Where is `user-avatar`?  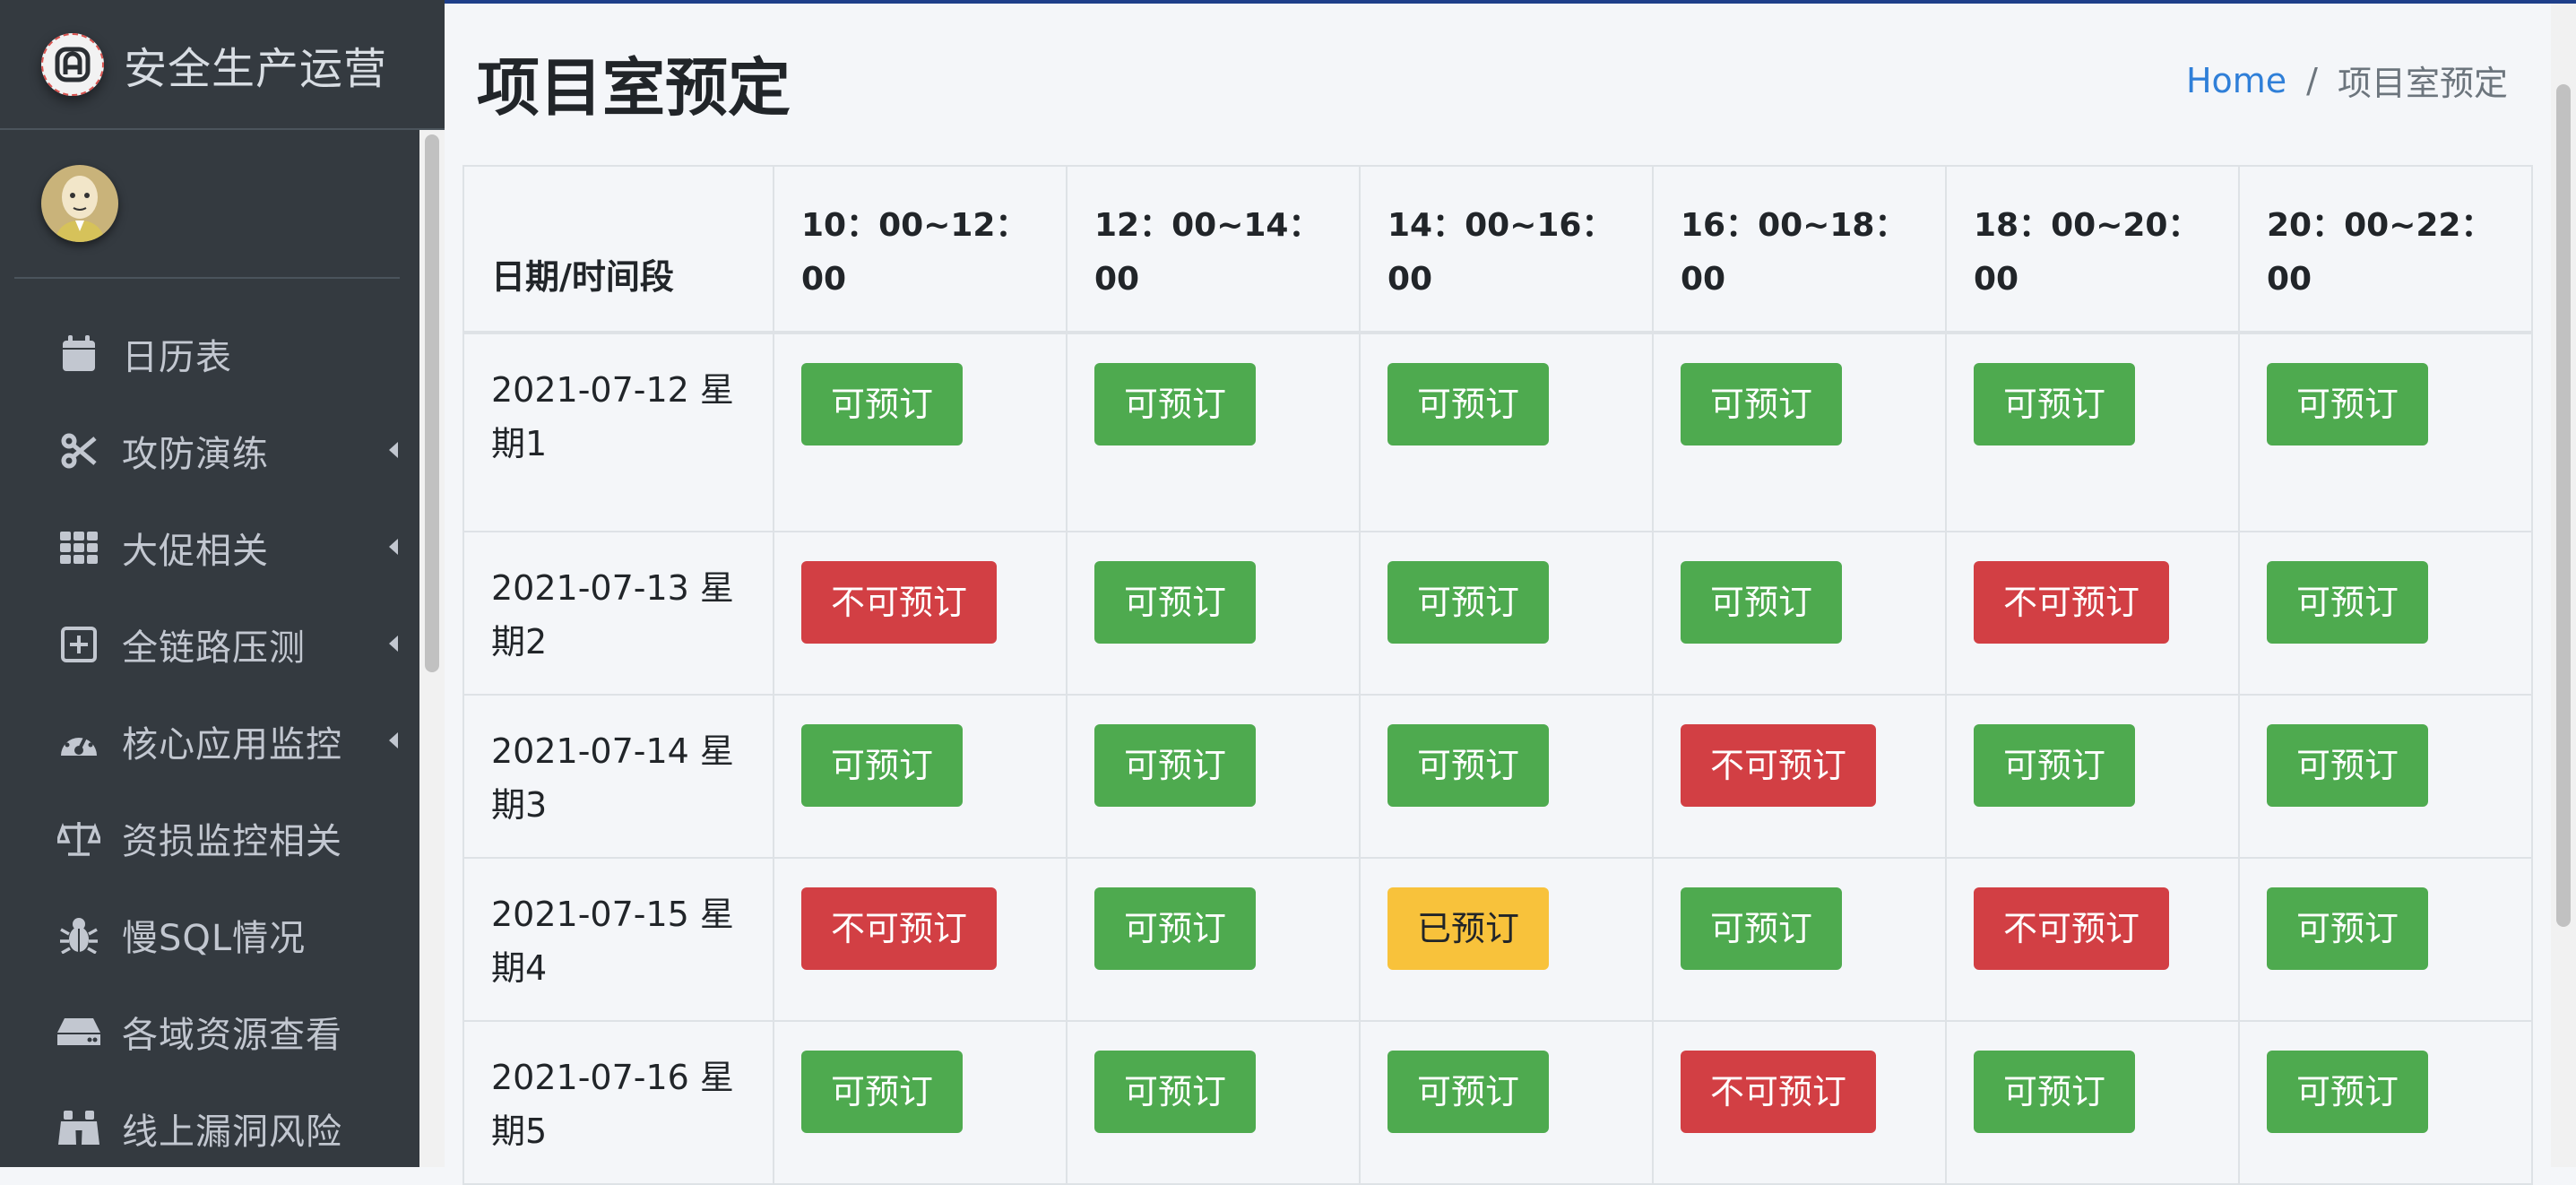
user-avatar is located at coordinates (79, 203).